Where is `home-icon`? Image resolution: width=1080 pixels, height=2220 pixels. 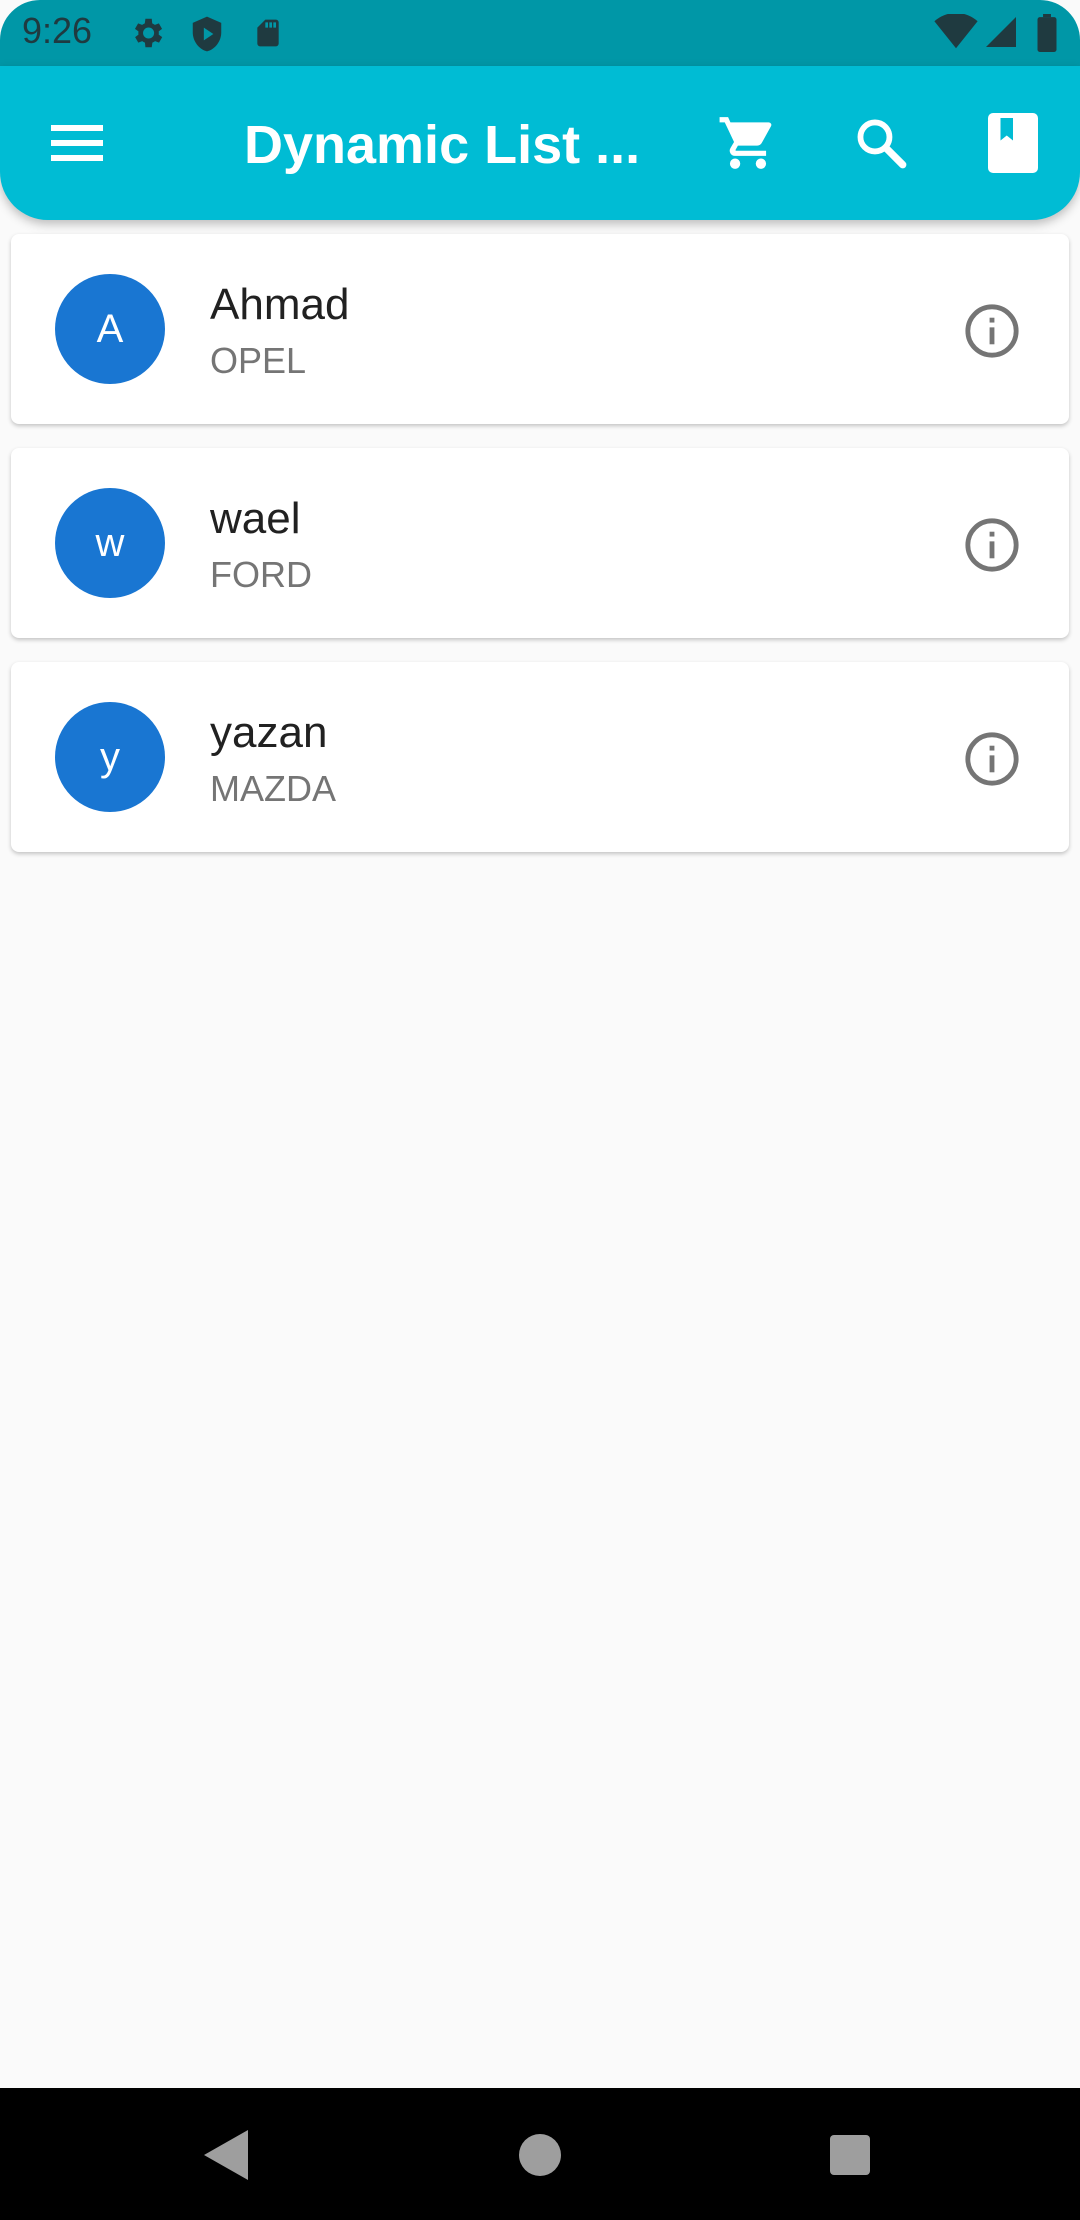
home-icon is located at coordinates (540, 2155).